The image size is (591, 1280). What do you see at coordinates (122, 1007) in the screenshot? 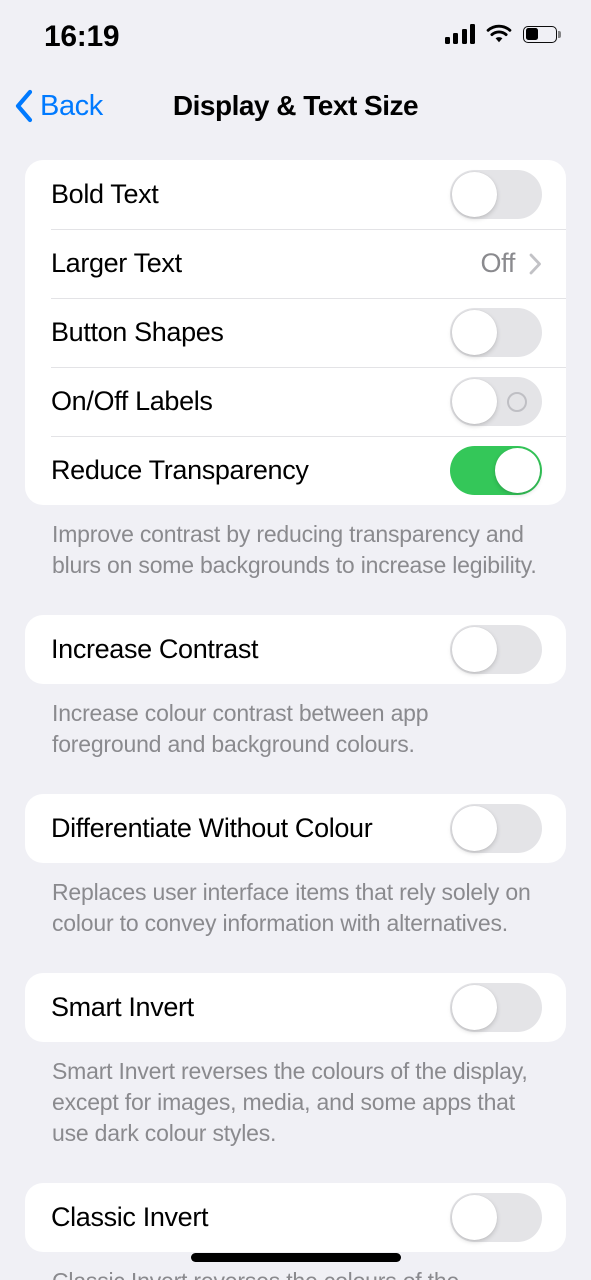
I see `row-label: Smart Invert` at bounding box center [122, 1007].